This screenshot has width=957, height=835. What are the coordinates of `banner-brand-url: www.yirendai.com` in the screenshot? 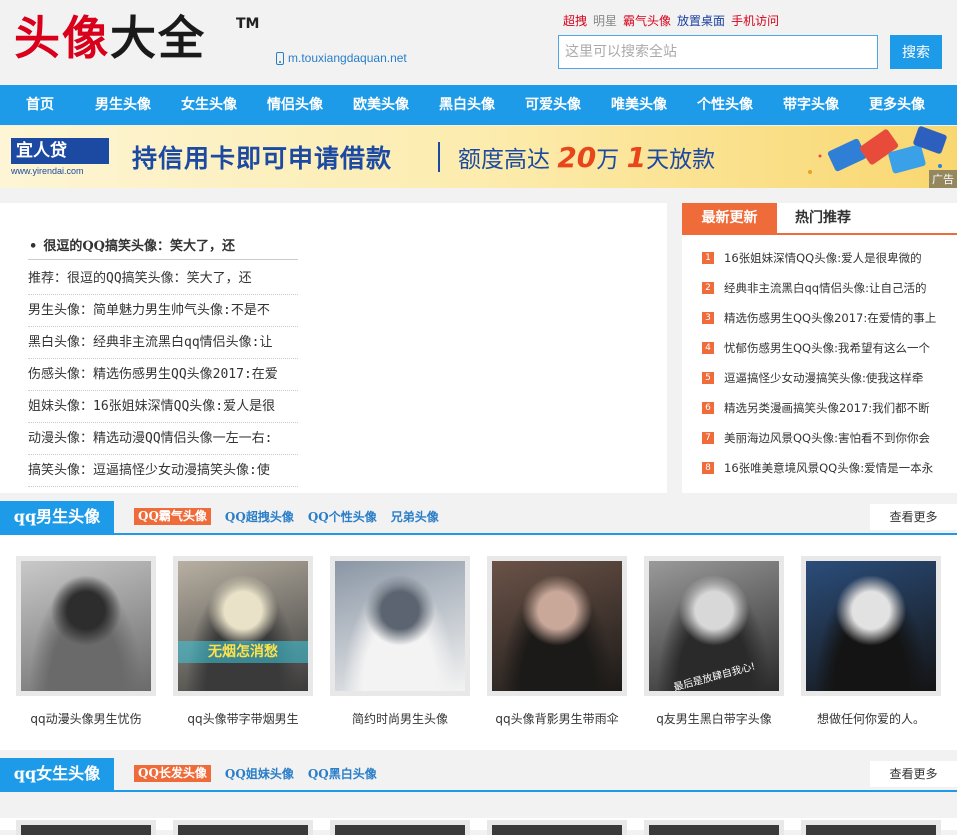 It's located at (47, 171).